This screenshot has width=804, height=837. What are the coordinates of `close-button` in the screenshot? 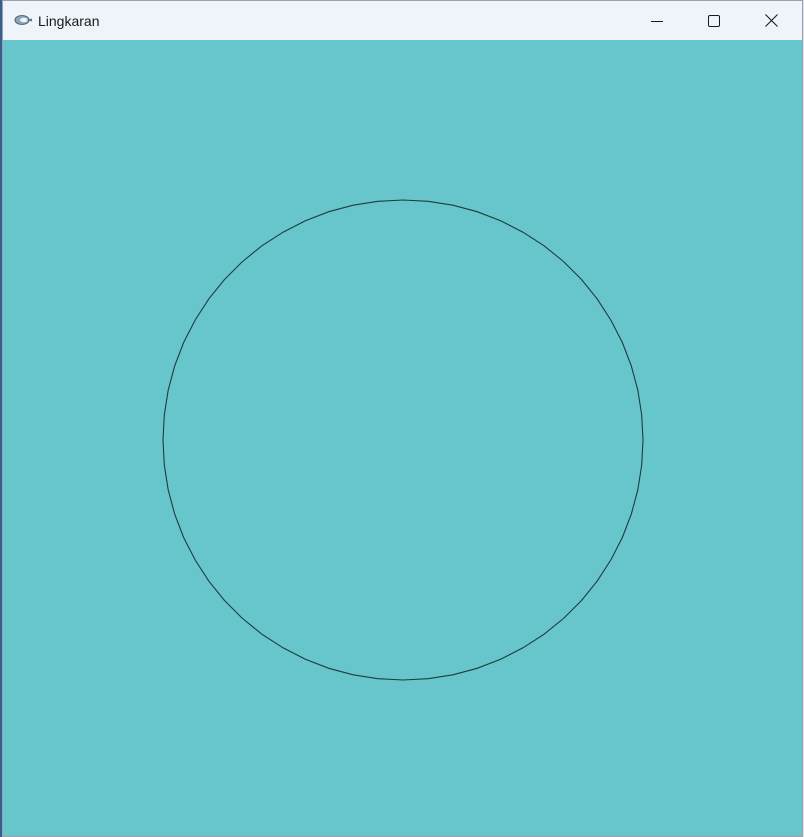 It's located at (771, 20).